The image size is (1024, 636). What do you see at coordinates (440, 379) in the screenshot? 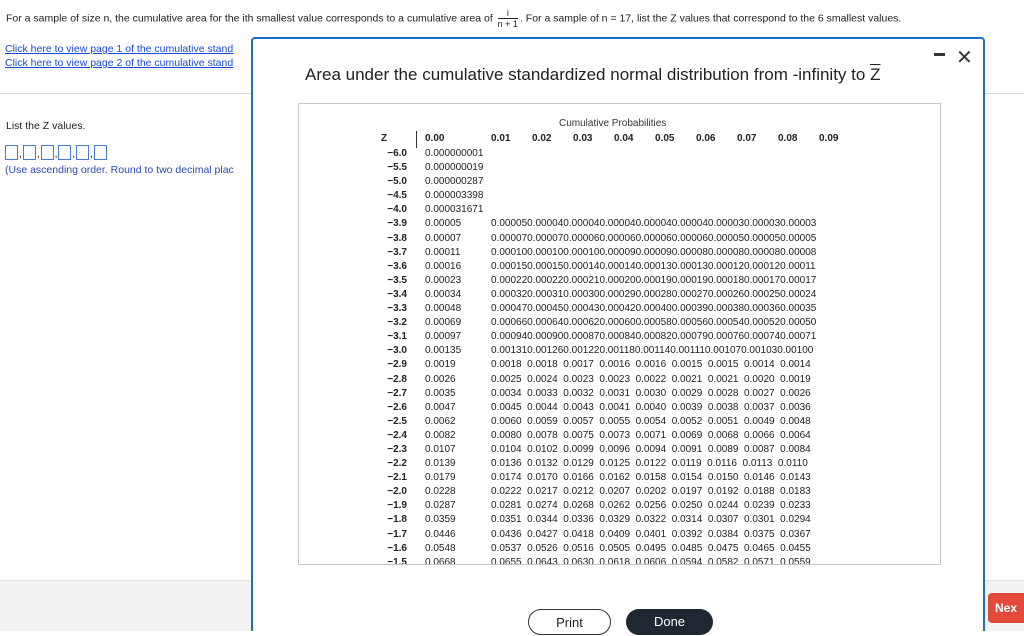
I see `probability-cell: 0.0026` at bounding box center [440, 379].